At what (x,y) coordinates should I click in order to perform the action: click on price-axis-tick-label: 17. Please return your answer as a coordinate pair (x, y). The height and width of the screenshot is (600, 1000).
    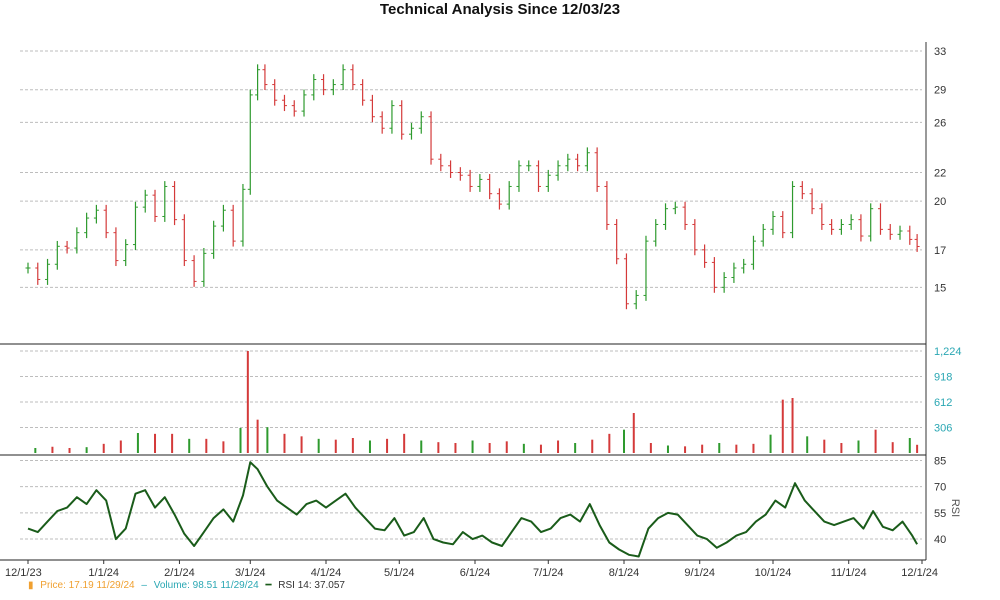
    Looking at the image, I should click on (940, 251).